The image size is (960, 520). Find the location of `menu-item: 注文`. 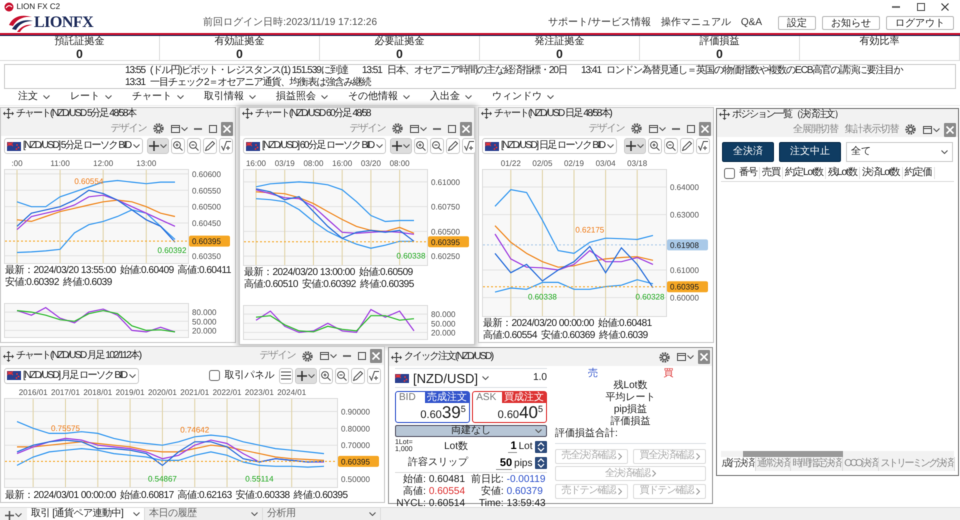

menu-item: 注文 is located at coordinates (34, 97).